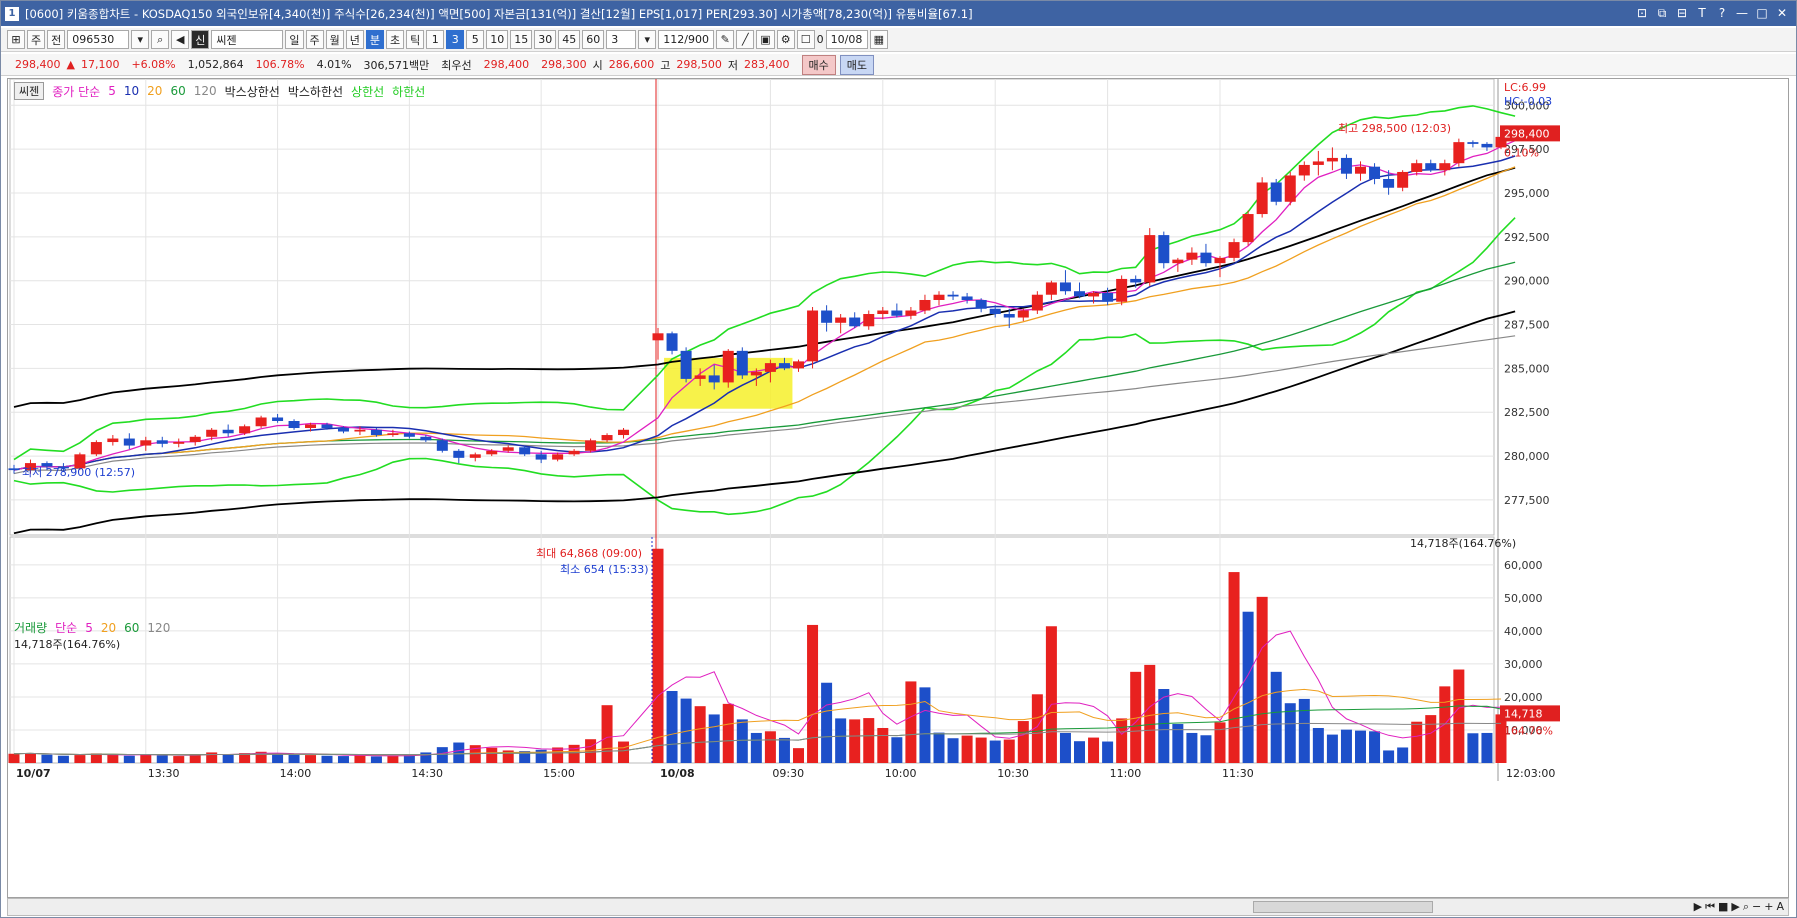 Image resolution: width=1797 pixels, height=918 pixels. What do you see at coordinates (98, 39) in the screenshot?
I see `stock-code-input: 096530` at bounding box center [98, 39].